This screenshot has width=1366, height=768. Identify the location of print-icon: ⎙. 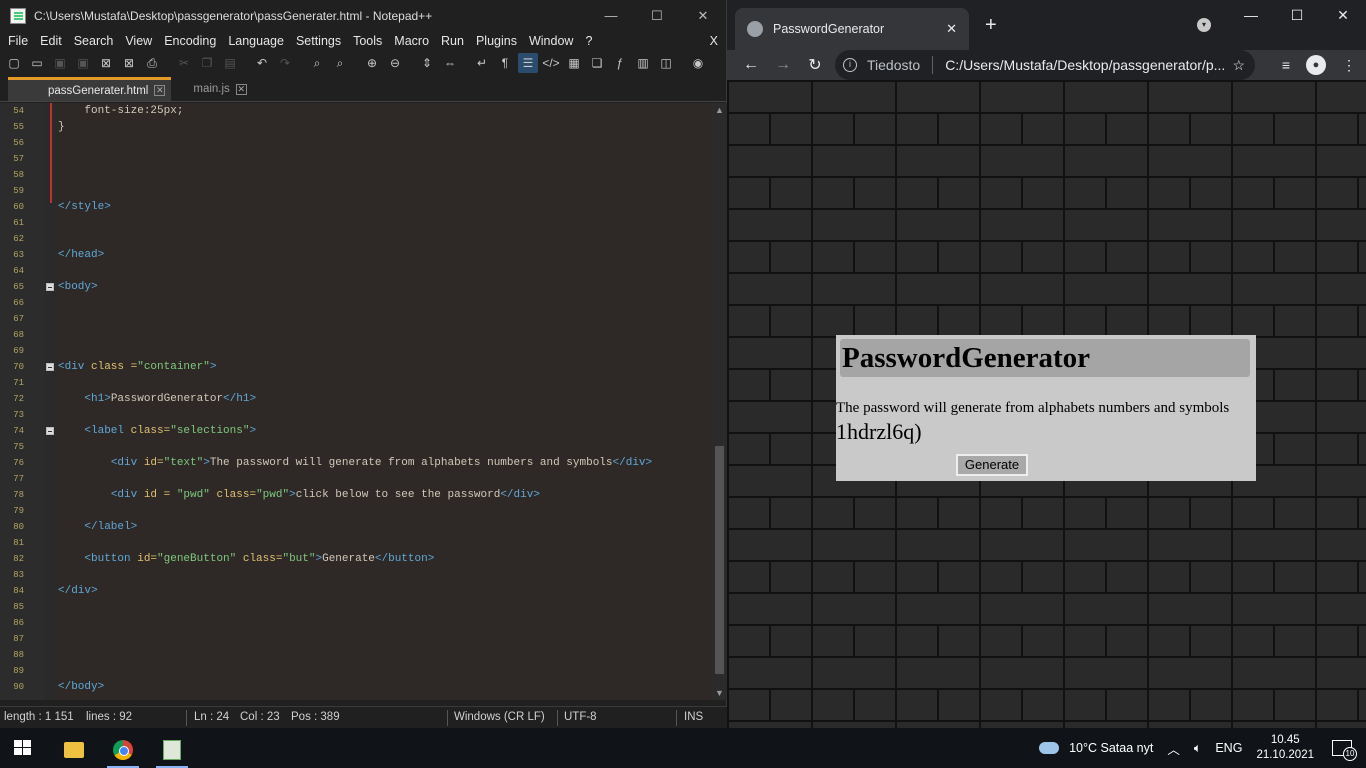
(152, 63).